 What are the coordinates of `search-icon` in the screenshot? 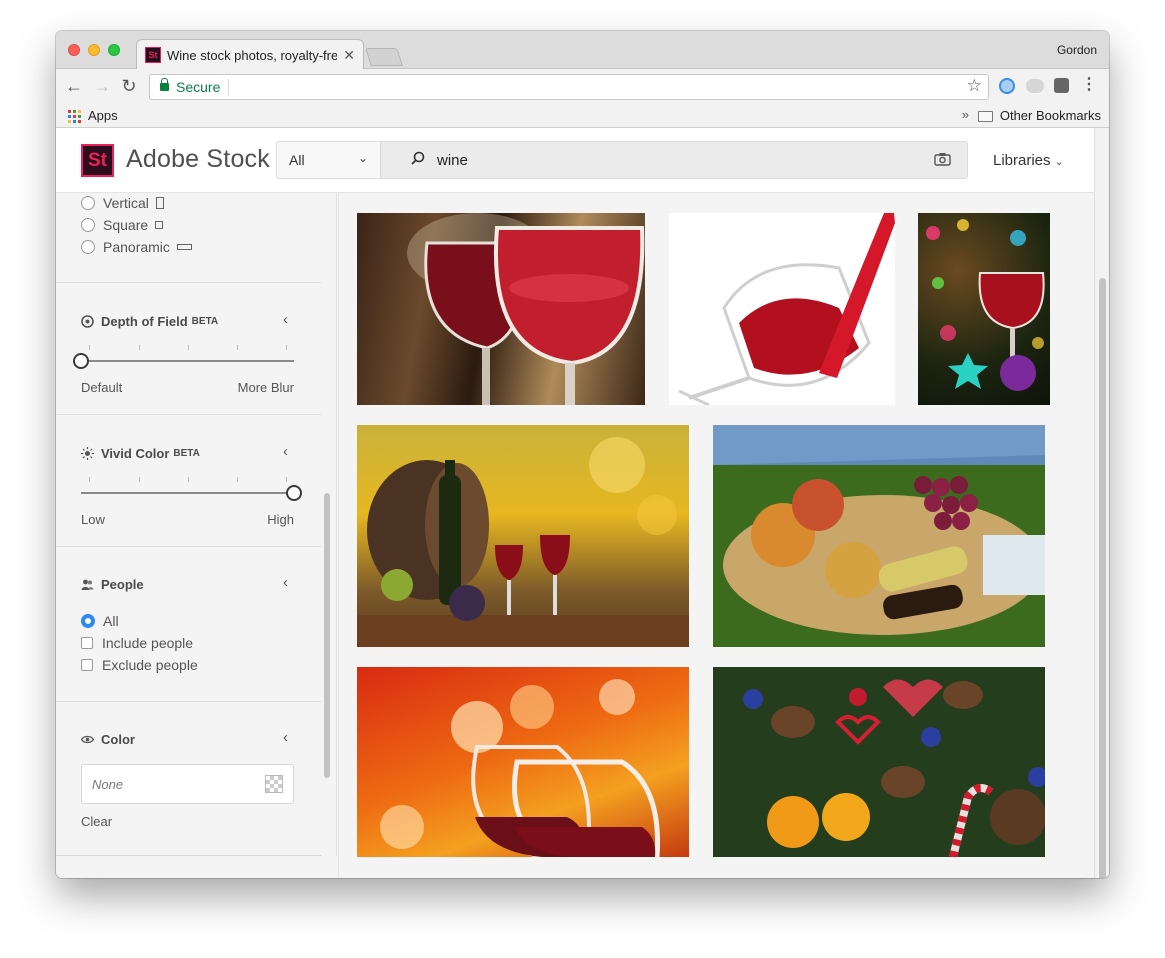 It's located at (418, 158).